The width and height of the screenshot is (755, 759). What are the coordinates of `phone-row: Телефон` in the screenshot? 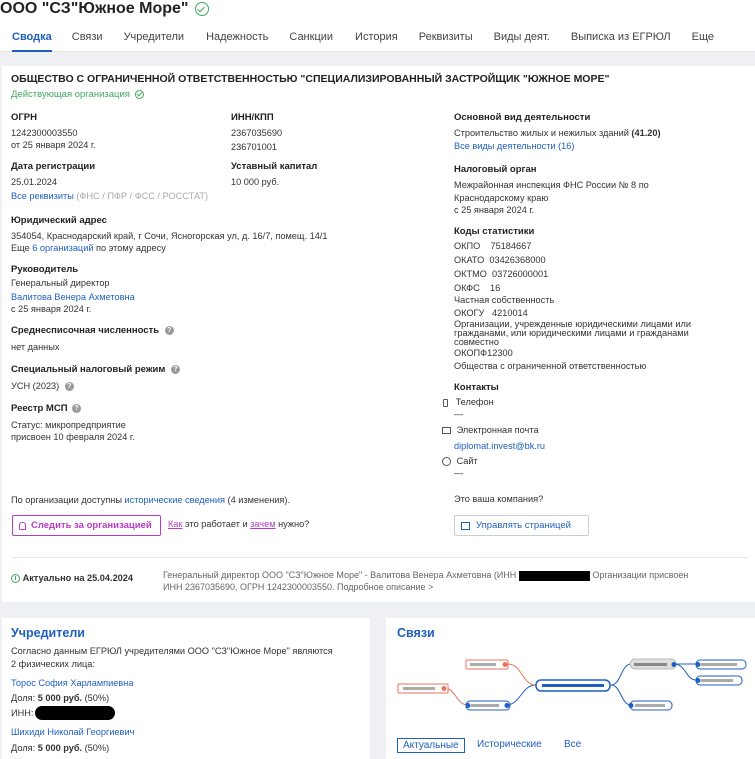 It's located at (468, 403).